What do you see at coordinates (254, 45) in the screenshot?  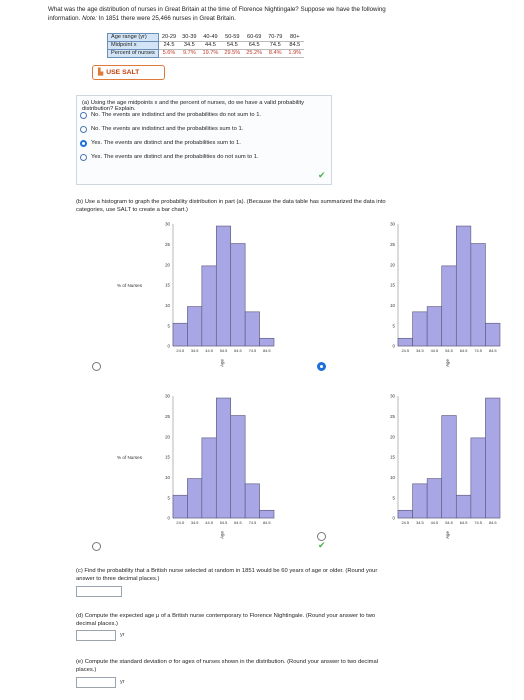 I see `table-cell: 64.5` at bounding box center [254, 45].